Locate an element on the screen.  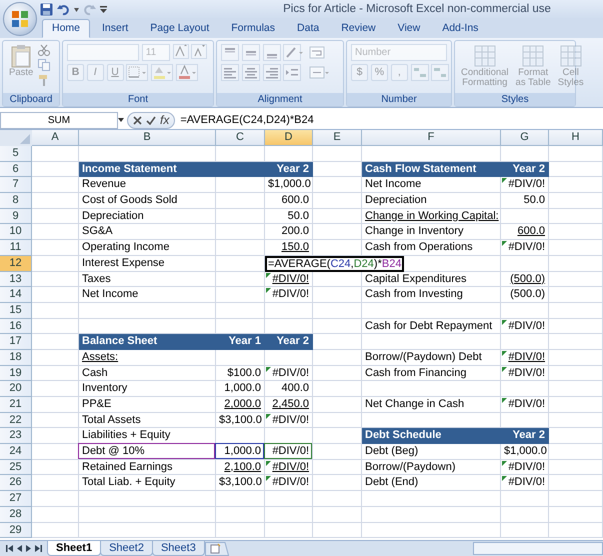
office-button is located at coordinates (20, 19).